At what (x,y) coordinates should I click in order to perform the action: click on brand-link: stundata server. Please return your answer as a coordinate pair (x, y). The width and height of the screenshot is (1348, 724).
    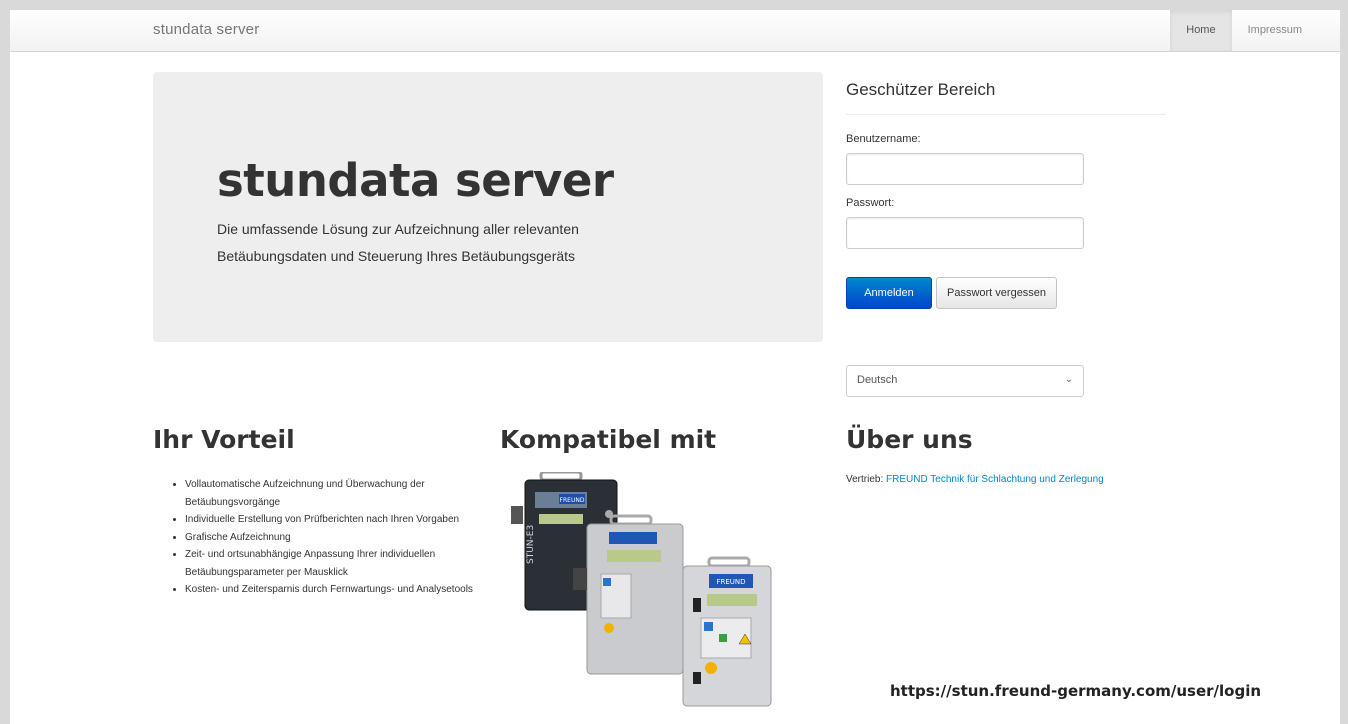
    Looking at the image, I should click on (206, 29).